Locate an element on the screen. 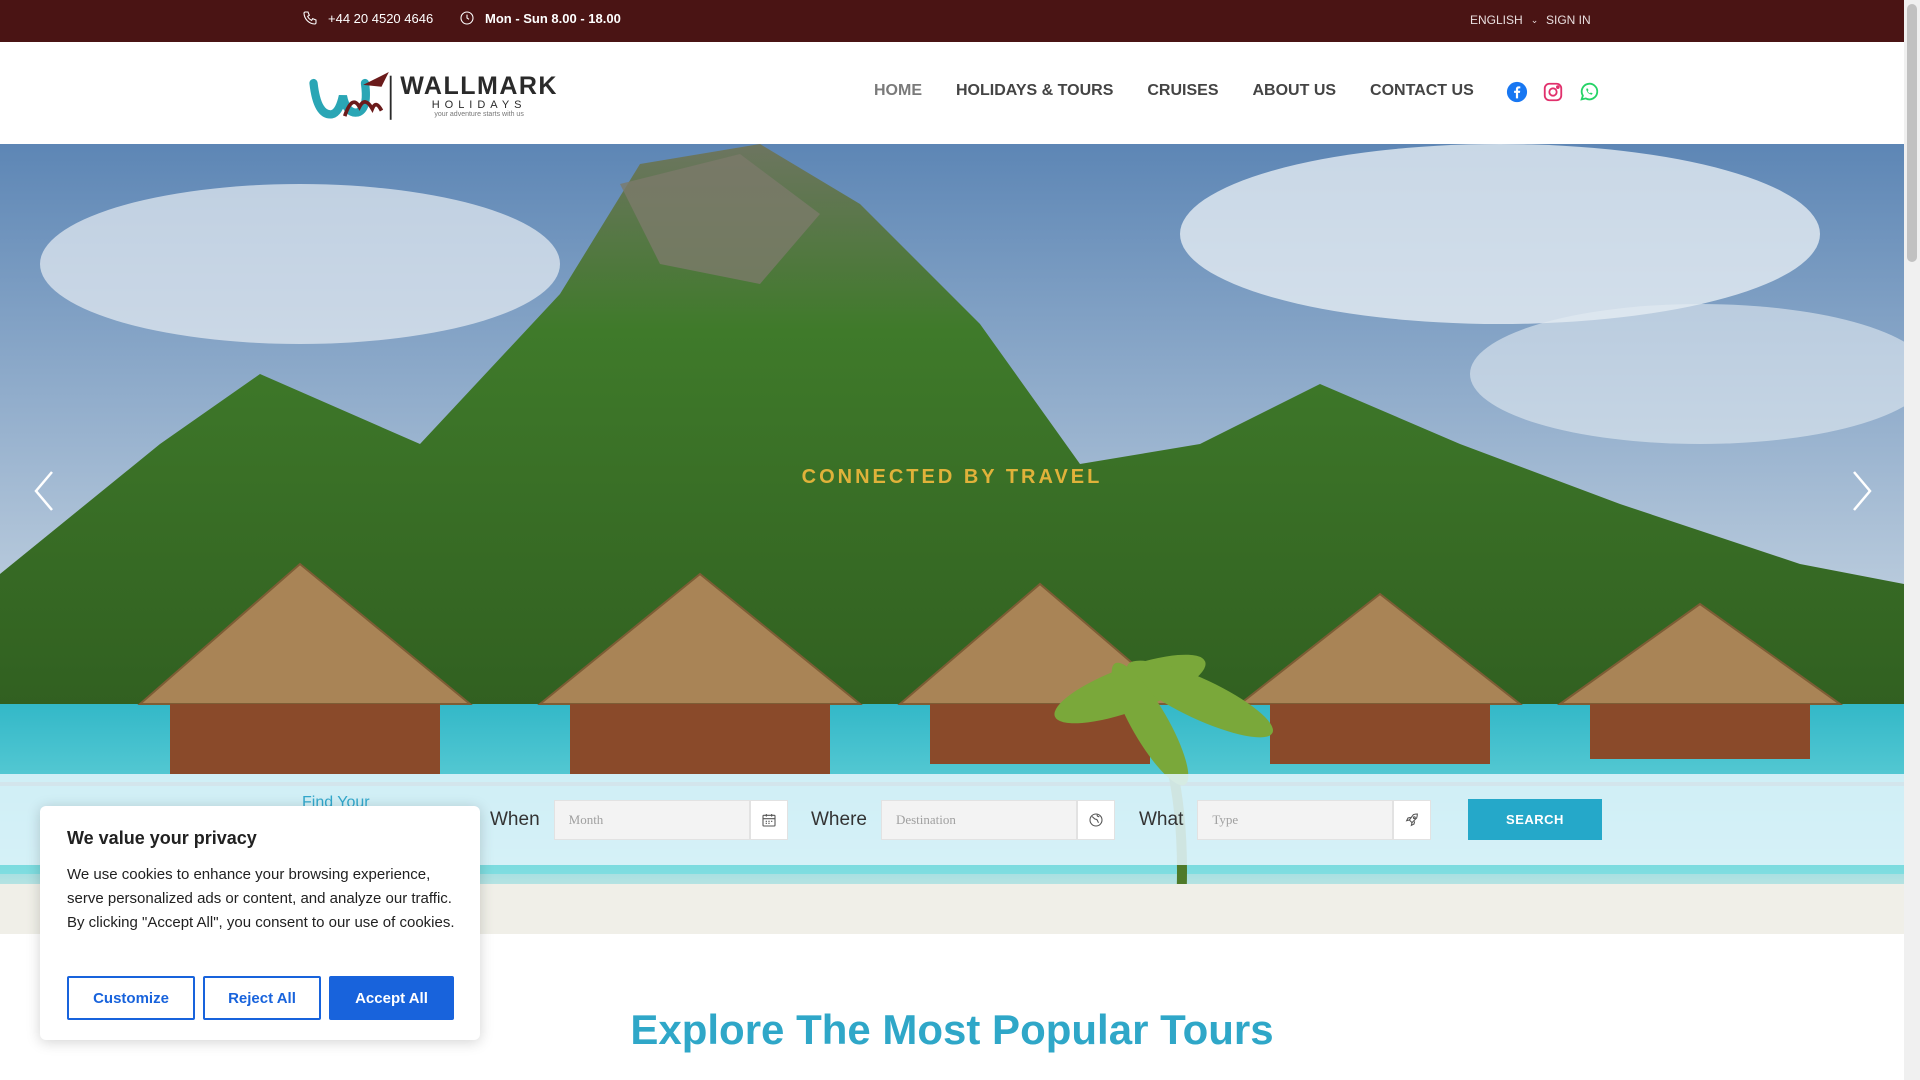 The height and width of the screenshot is (1080, 1920). sign-in-link: SIGN IN is located at coordinates (1568, 20).